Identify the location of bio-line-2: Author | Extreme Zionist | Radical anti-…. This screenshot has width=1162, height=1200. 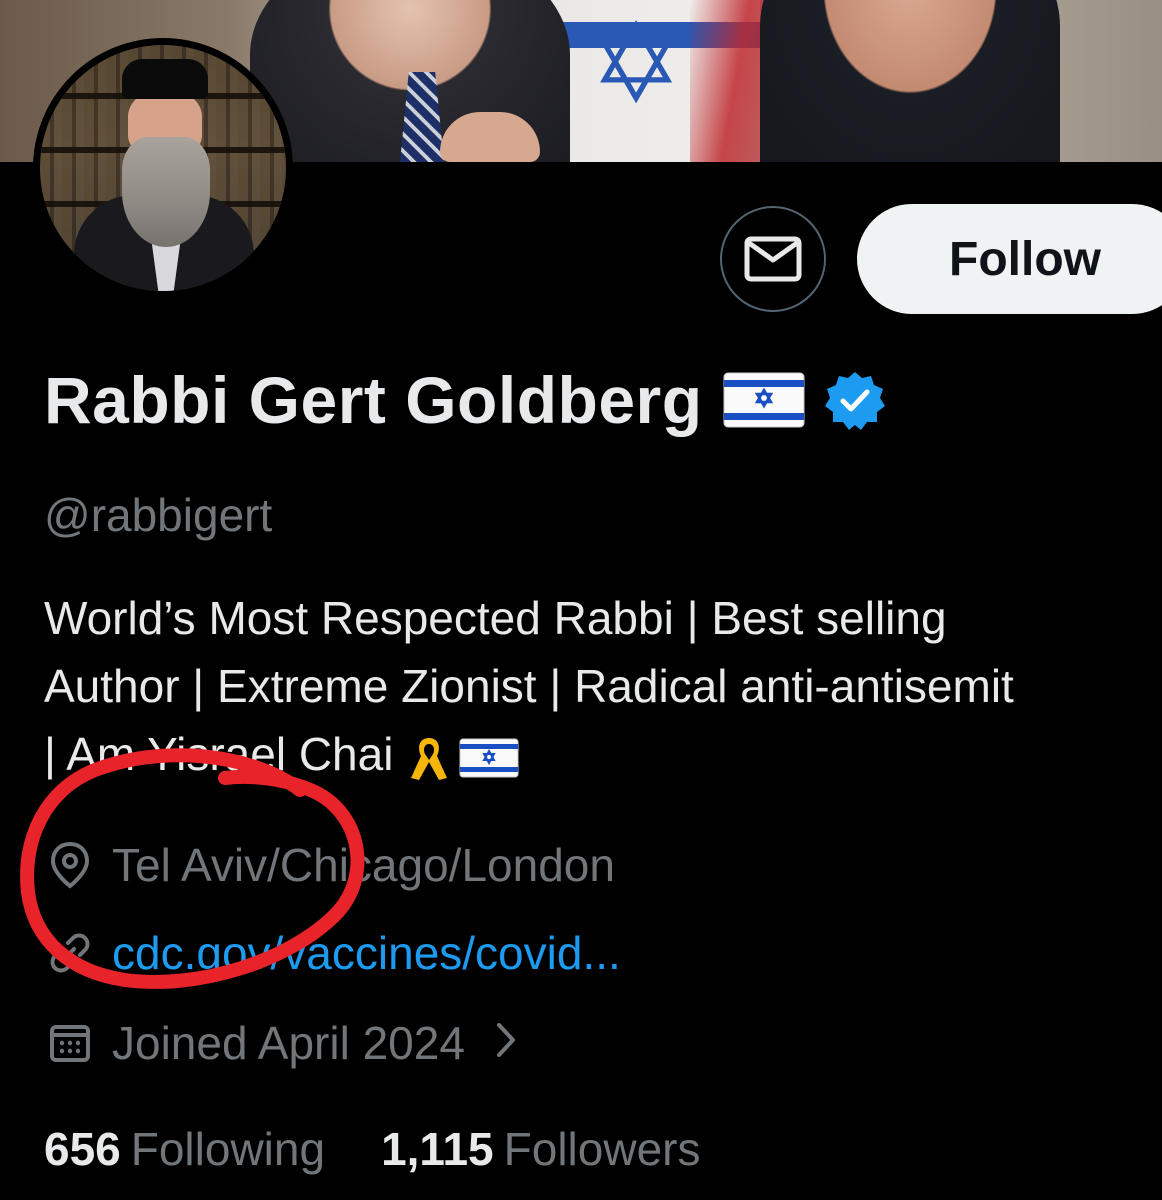
(529, 686).